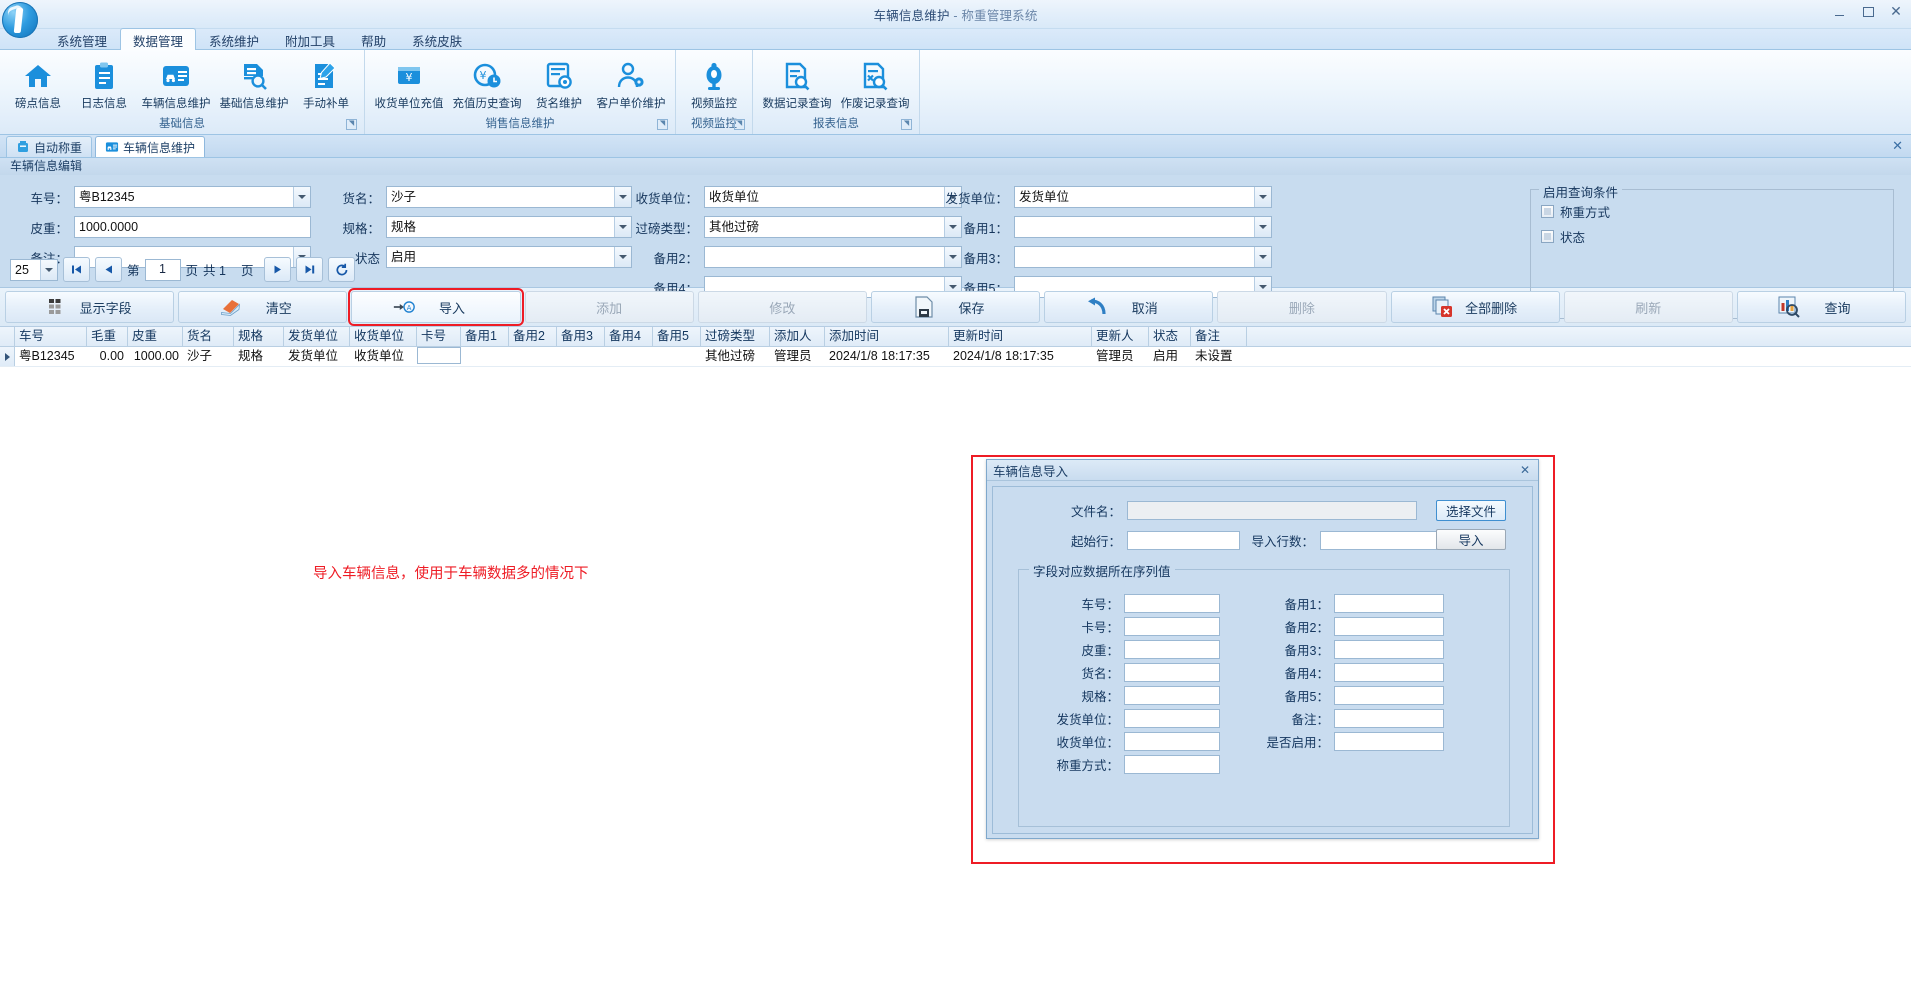 The width and height of the screenshot is (1911, 989). Describe the element at coordinates (1120, 336) in the screenshot. I see `column-header-updater: 更新人` at that location.